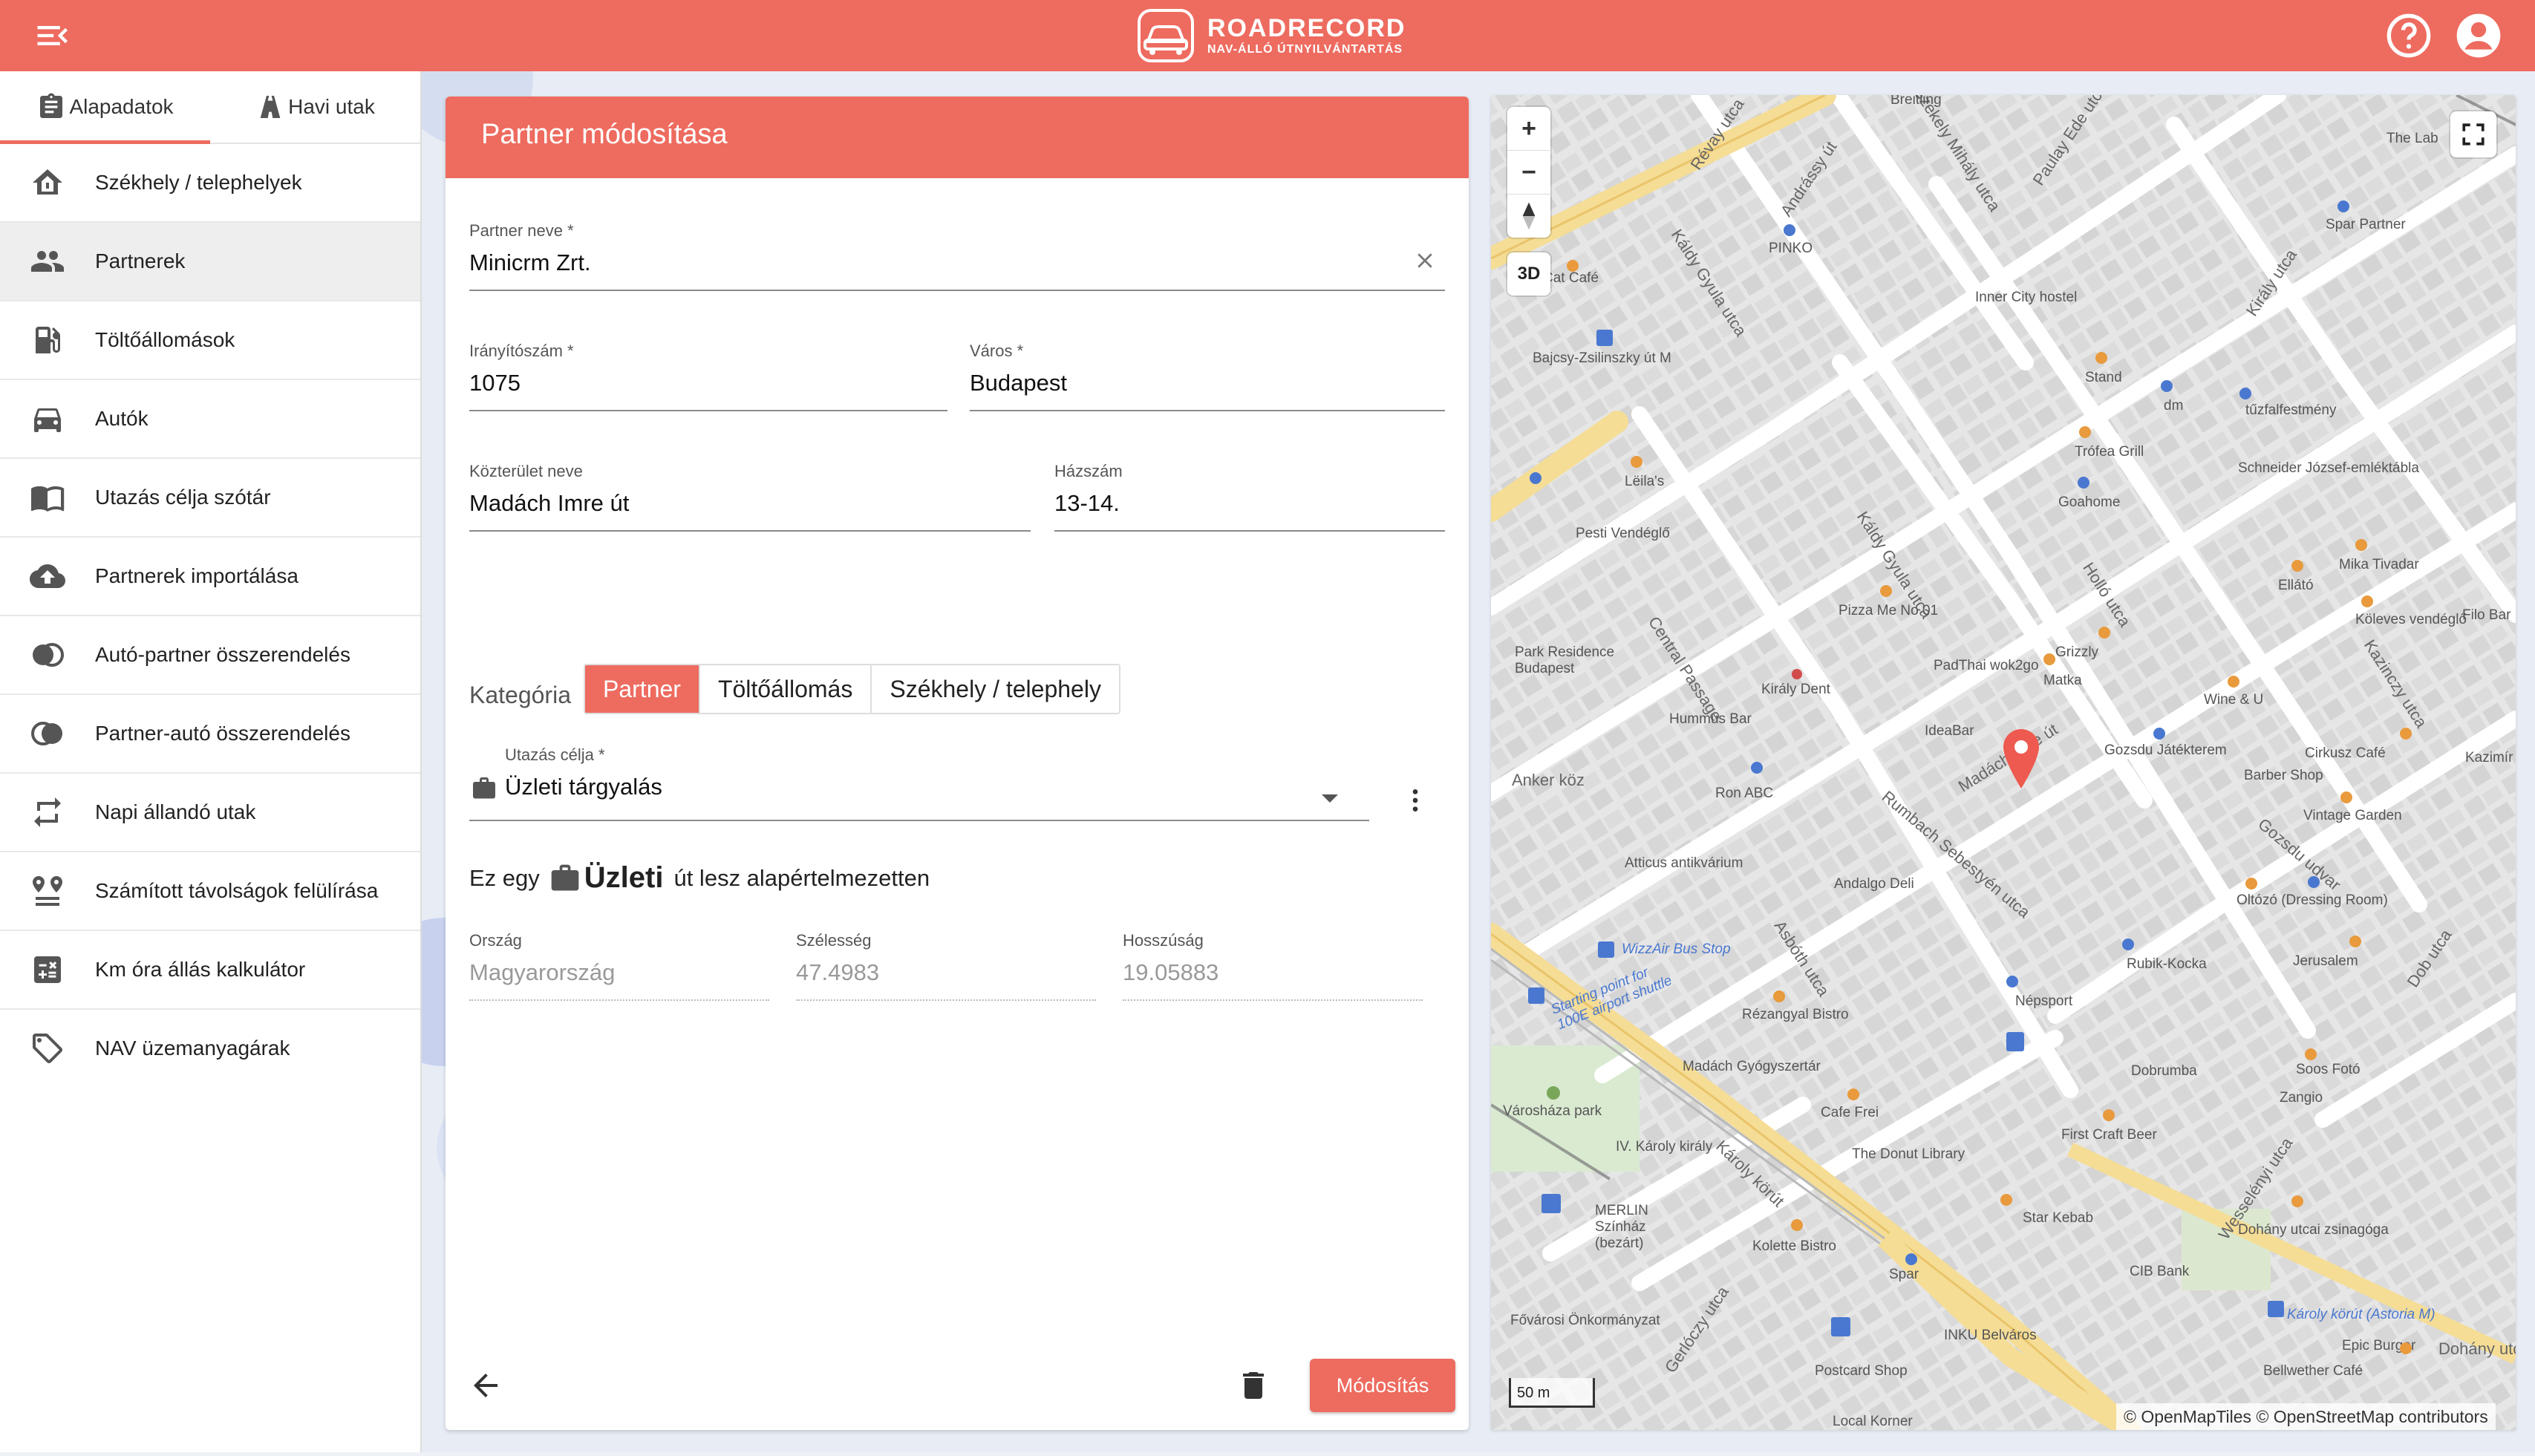 Image resolution: width=2535 pixels, height=1456 pixels. What do you see at coordinates (957, 137) in the screenshot?
I see `card-header: Partner módosítása` at bounding box center [957, 137].